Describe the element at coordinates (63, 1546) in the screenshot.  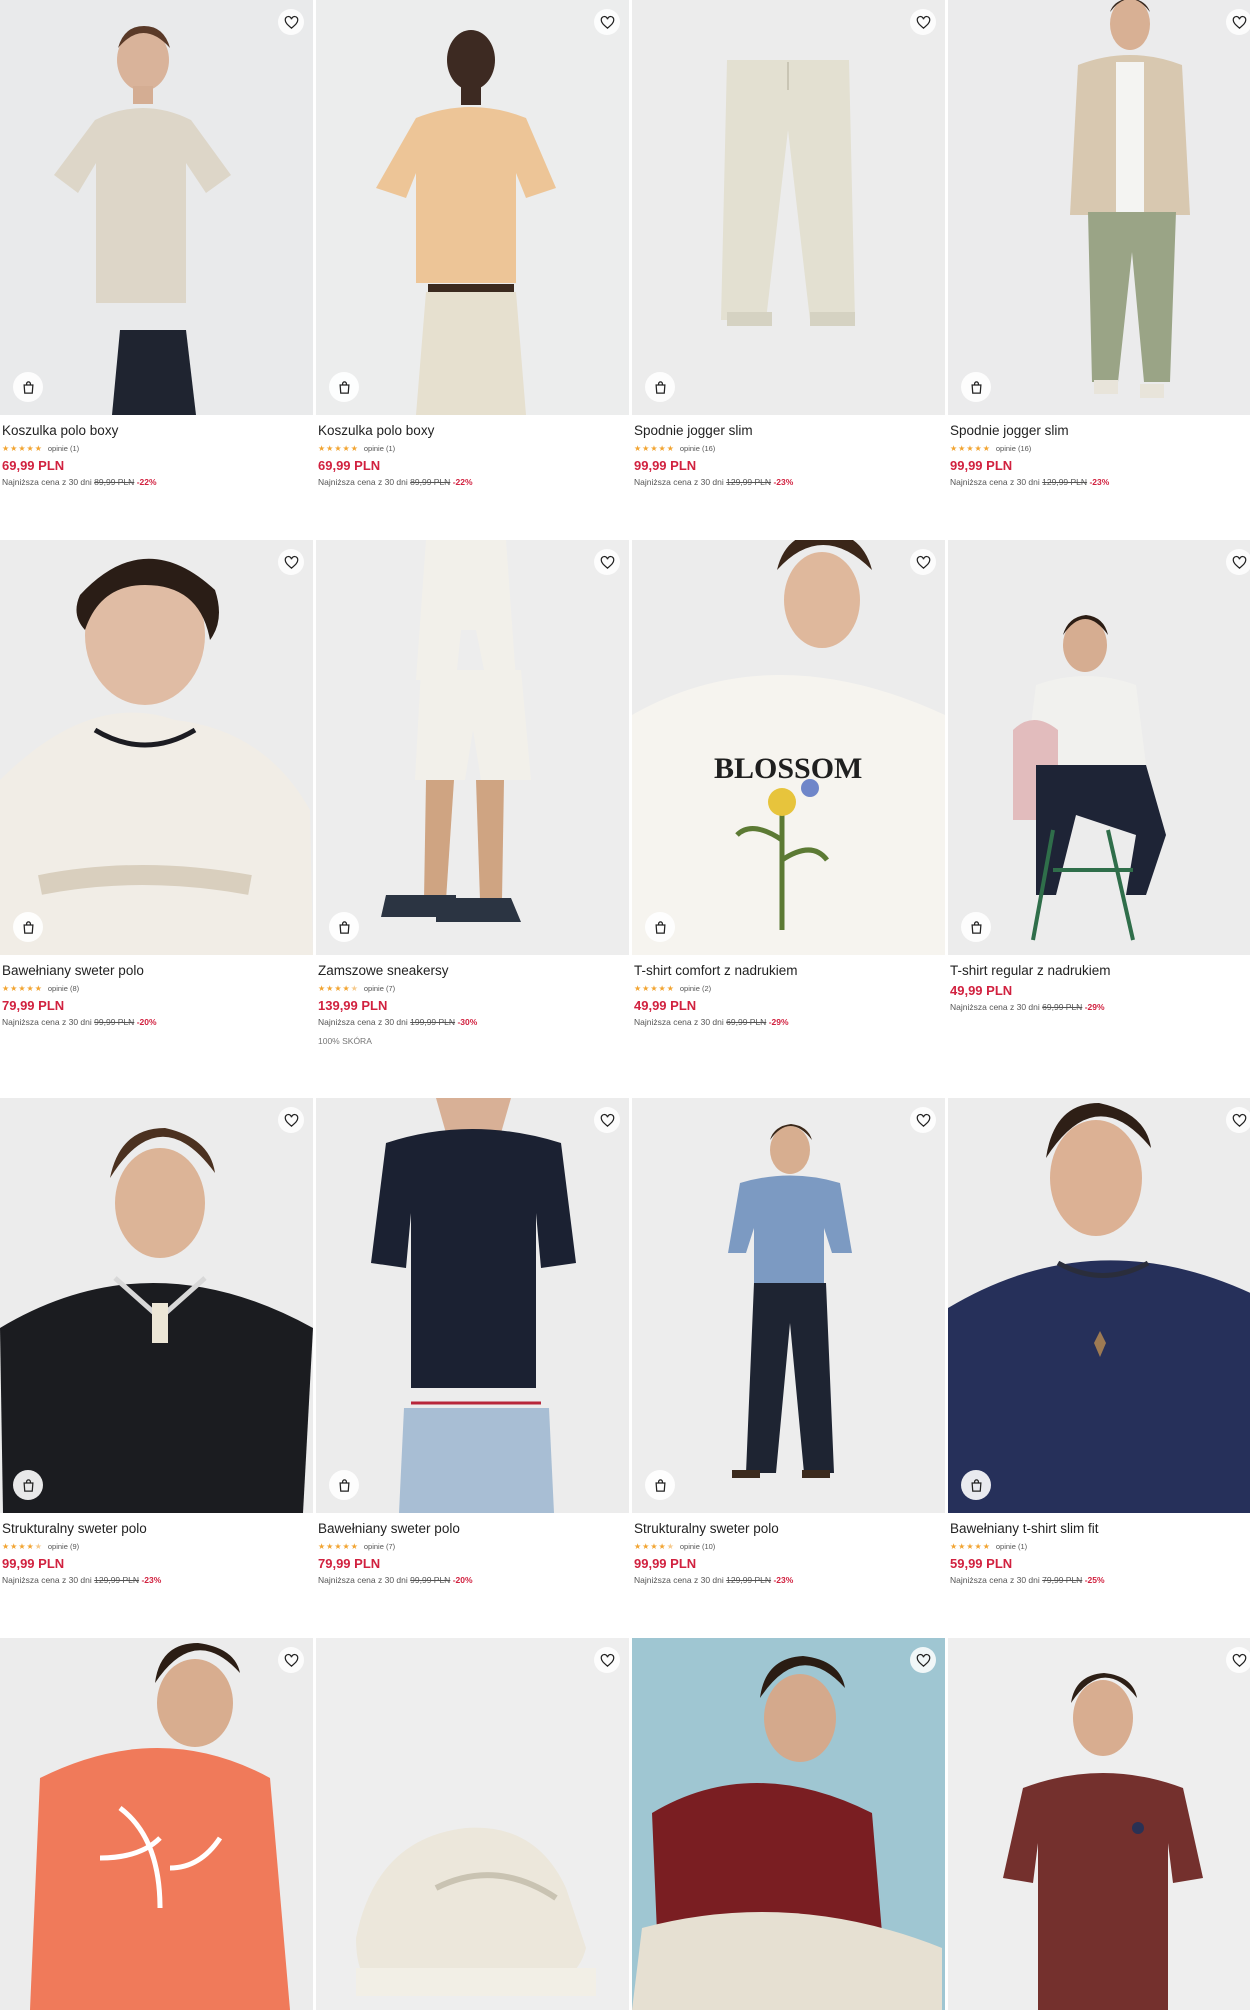
I see `review-count: opinie (9)` at that location.